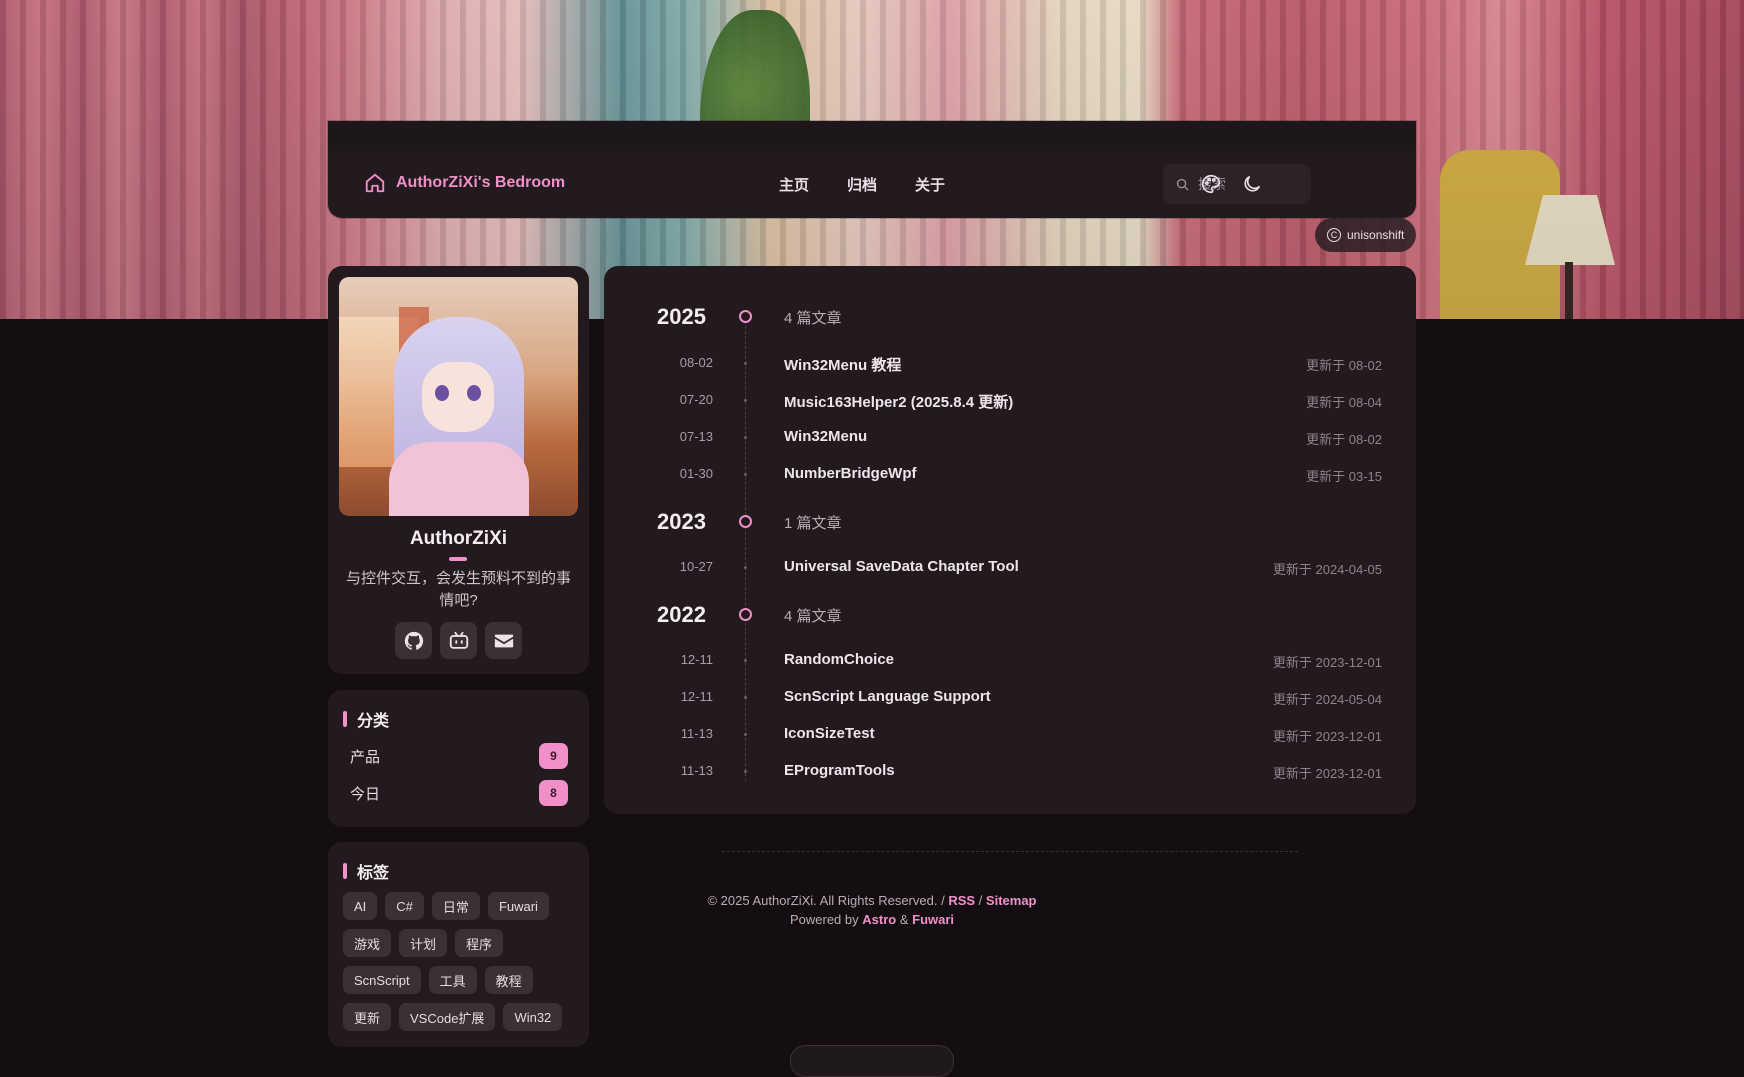 This screenshot has height=1077, width=1744. I want to click on credit-text: unisonshift, so click(1376, 235).